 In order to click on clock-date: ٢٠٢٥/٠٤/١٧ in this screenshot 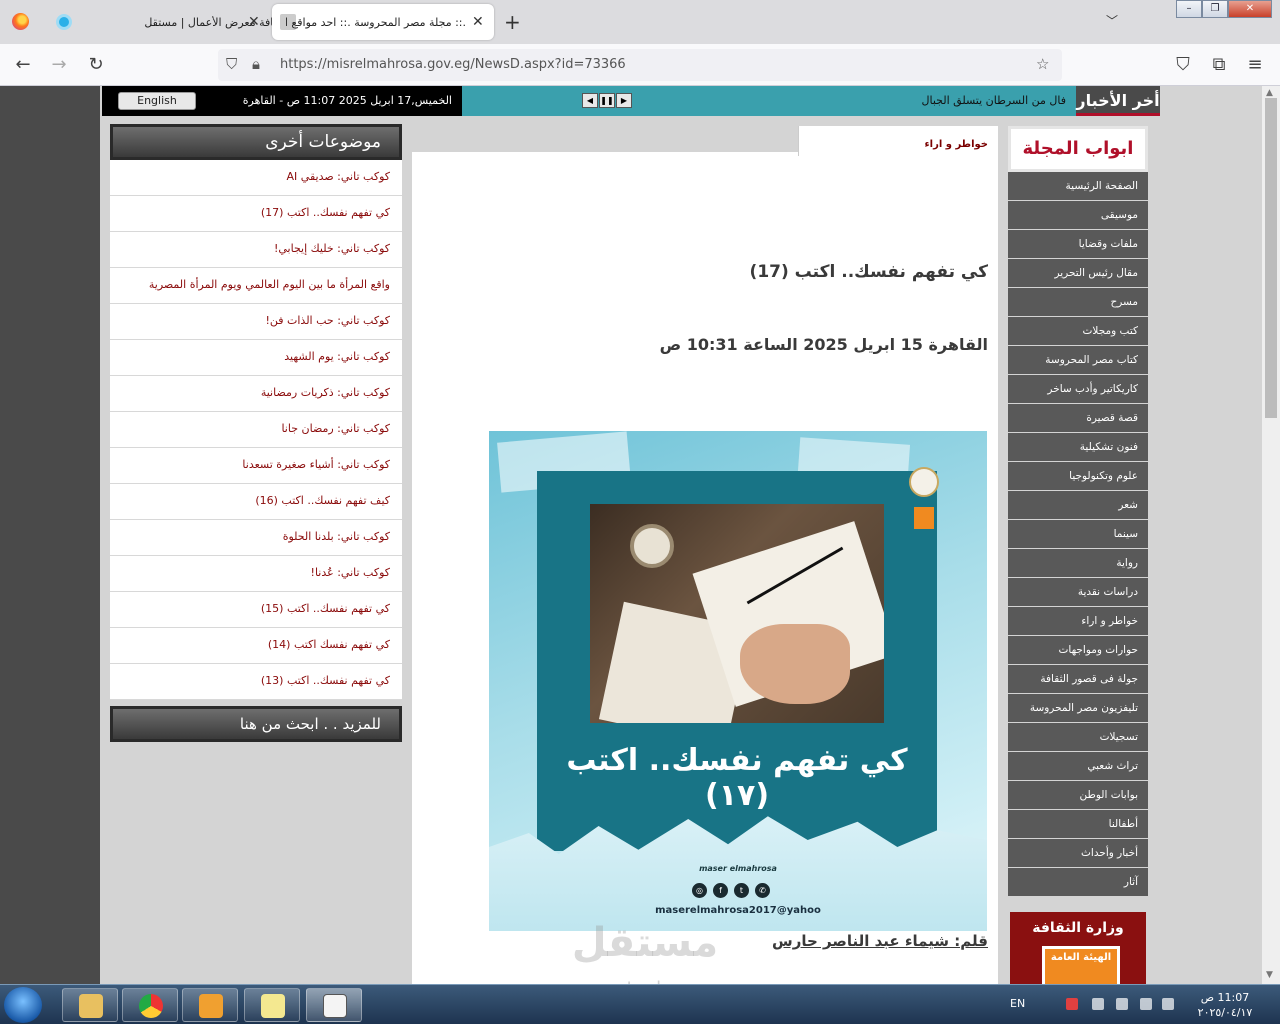, I will do `click(1225, 1012)`.